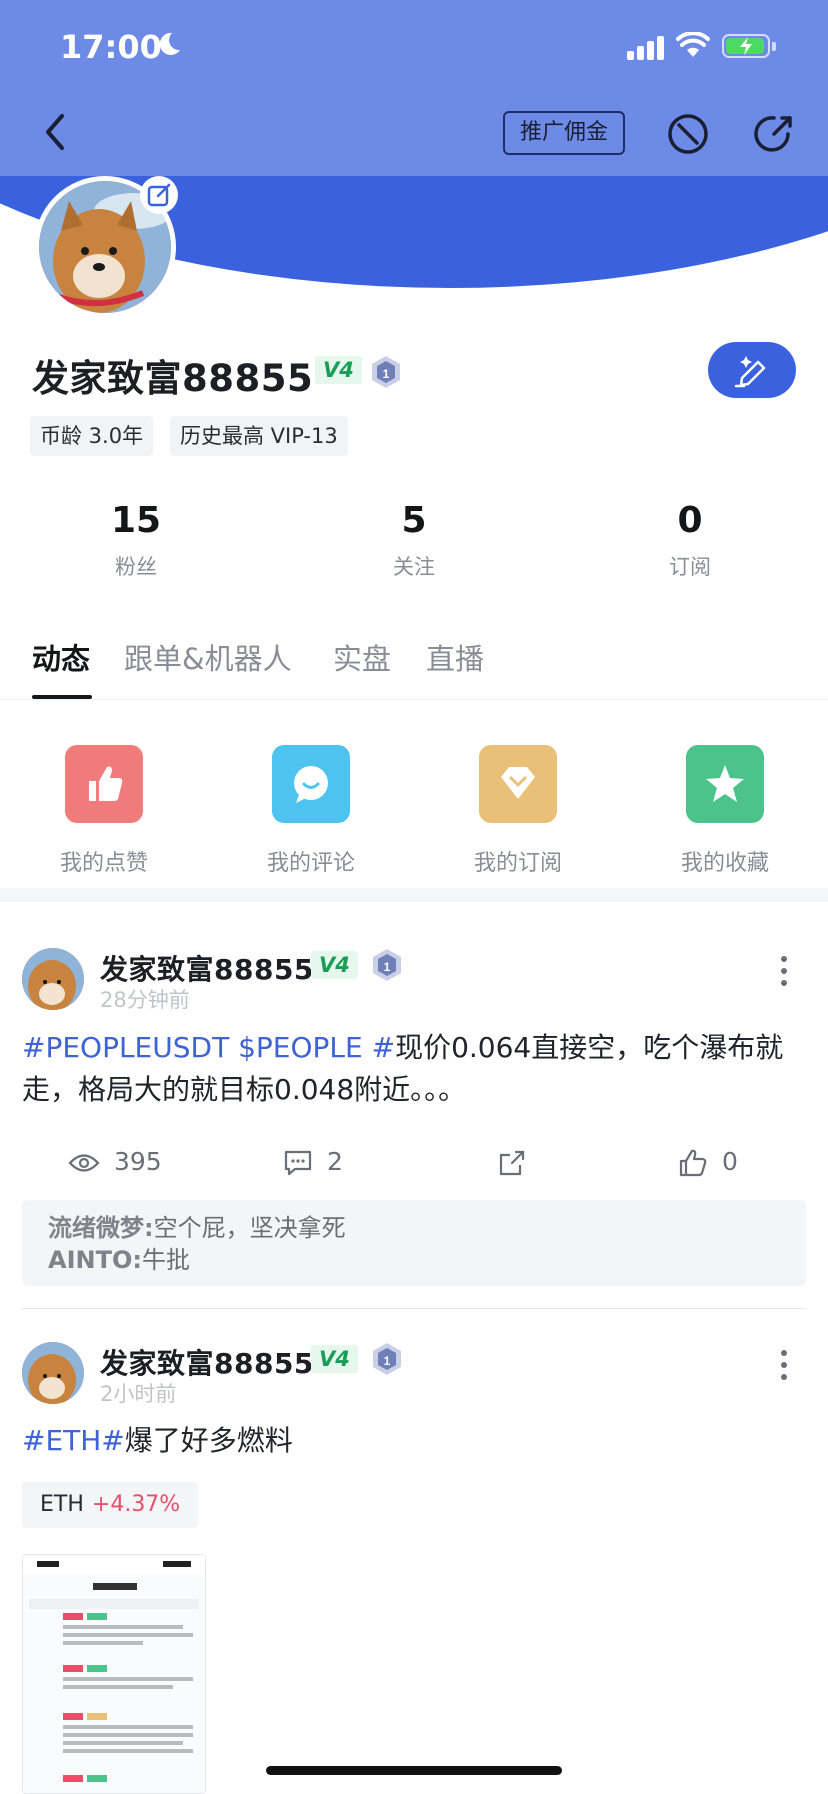 The height and width of the screenshot is (1794, 828). What do you see at coordinates (414, 895) in the screenshot?
I see `section-separator` at bounding box center [414, 895].